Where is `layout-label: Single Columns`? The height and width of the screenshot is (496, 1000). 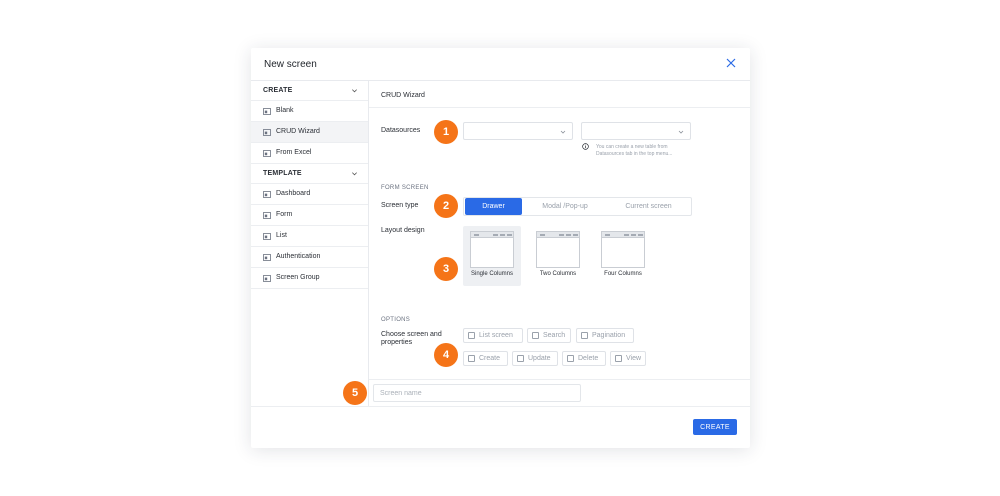
layout-label: Single Columns is located at coordinates (492, 274).